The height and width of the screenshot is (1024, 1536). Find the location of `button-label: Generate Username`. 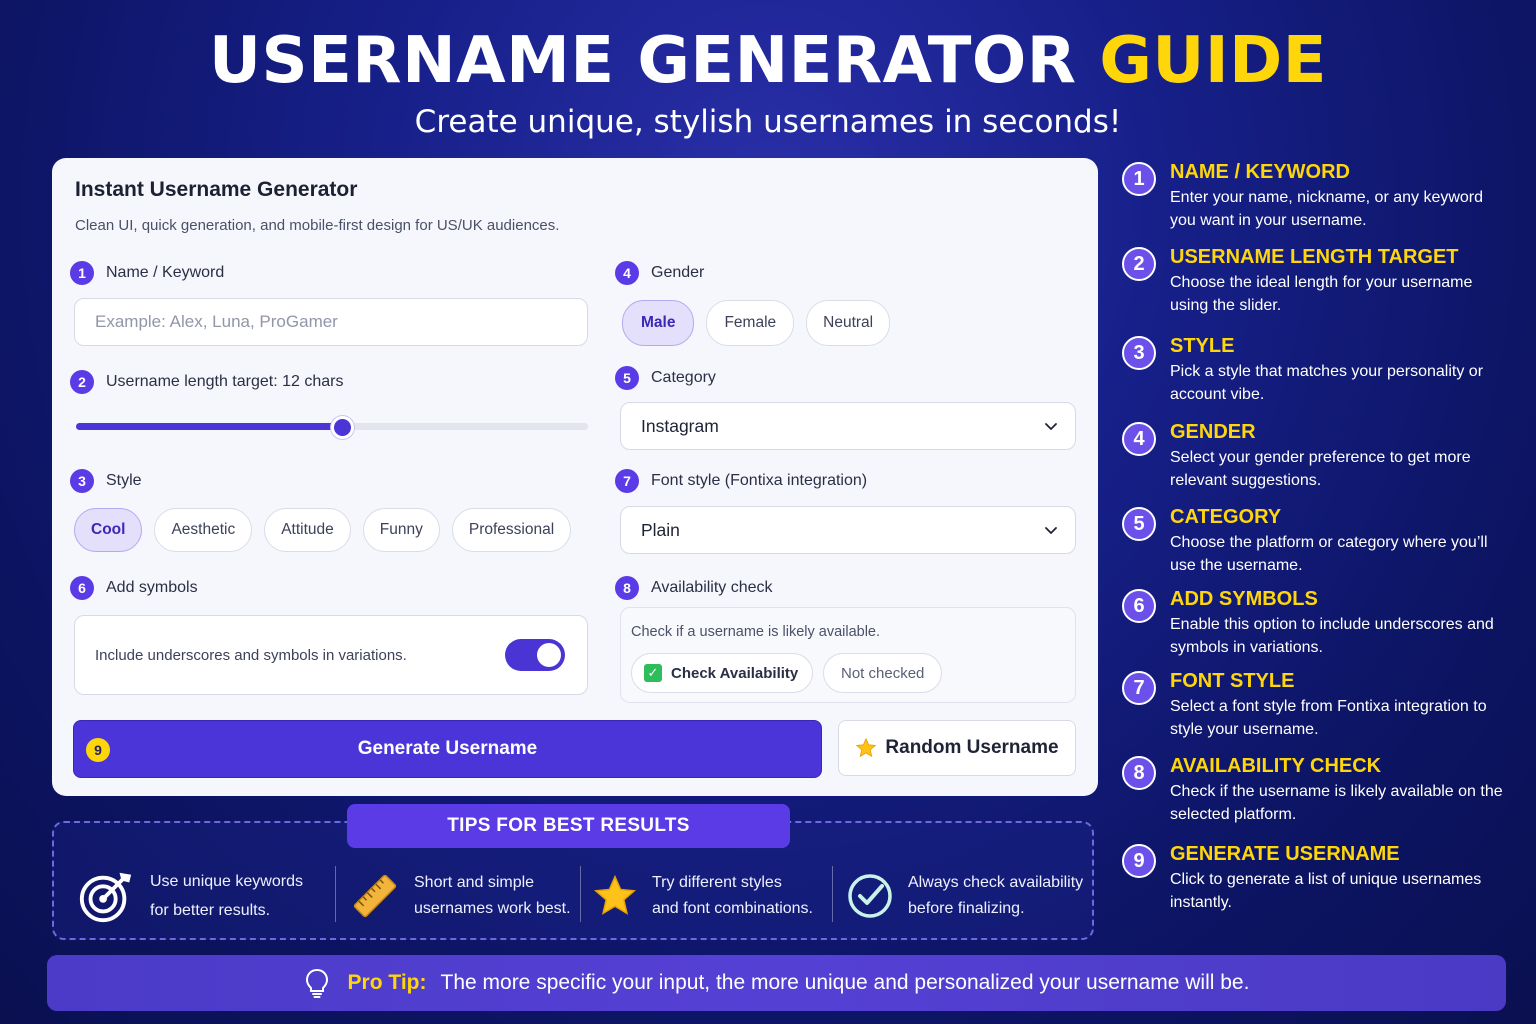

button-label: Generate Username is located at coordinates (447, 748).